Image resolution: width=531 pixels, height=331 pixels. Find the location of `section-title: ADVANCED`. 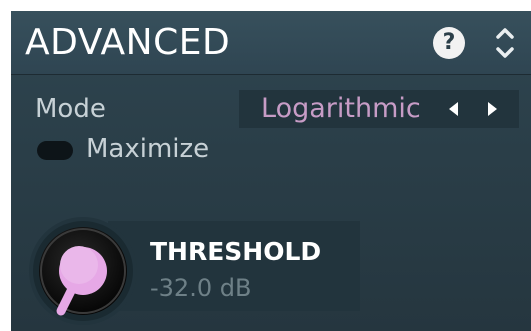

section-title: ADVANCED is located at coordinates (128, 42).